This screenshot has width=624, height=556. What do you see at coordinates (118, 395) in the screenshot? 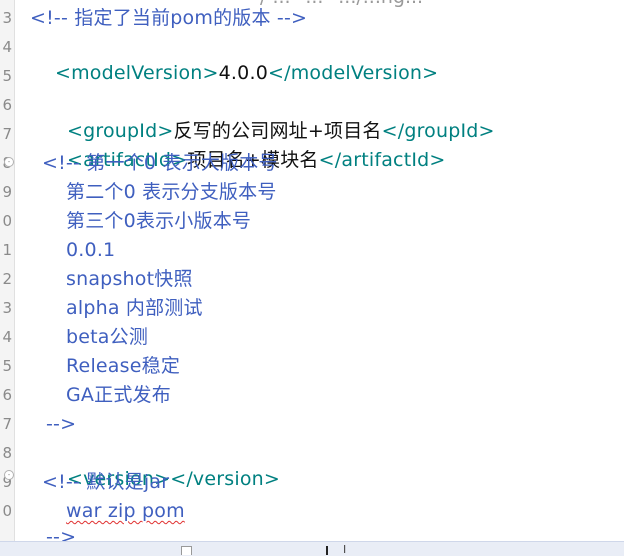
I see `code-line-comment: GA正式发布` at bounding box center [118, 395].